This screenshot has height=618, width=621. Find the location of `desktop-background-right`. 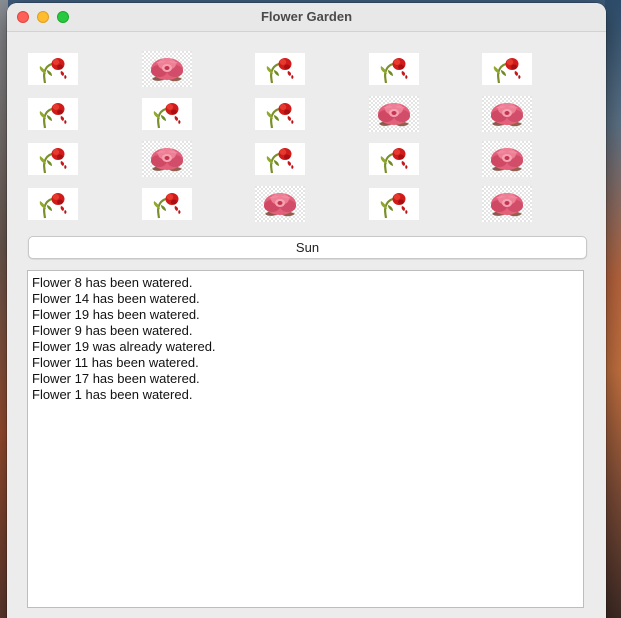

desktop-background-right is located at coordinates (613, 309).